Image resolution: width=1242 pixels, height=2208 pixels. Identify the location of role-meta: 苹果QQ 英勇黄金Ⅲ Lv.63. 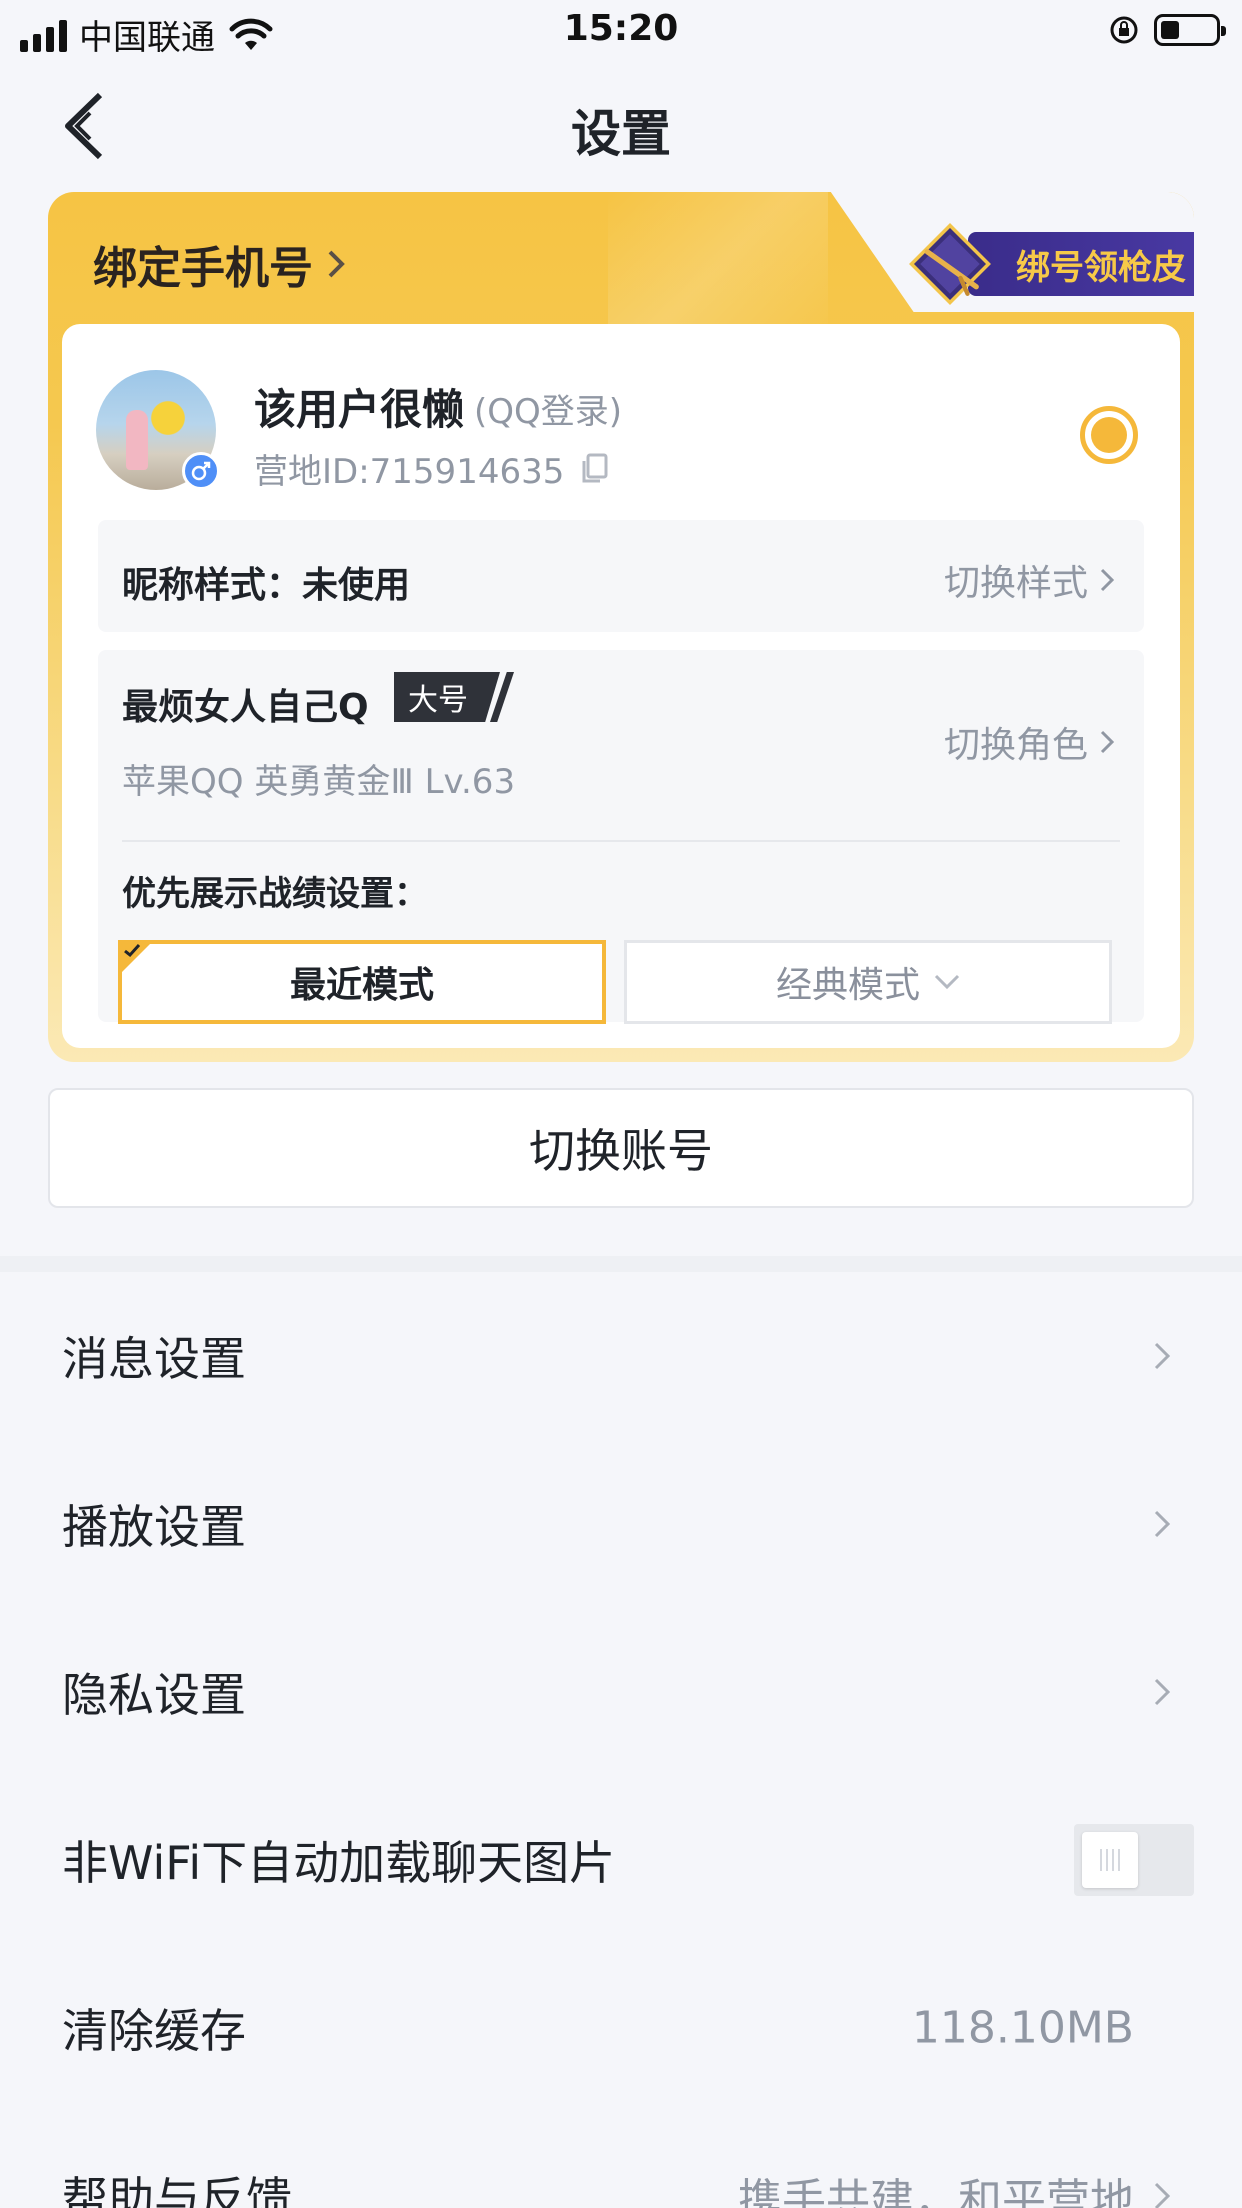
(319, 782).